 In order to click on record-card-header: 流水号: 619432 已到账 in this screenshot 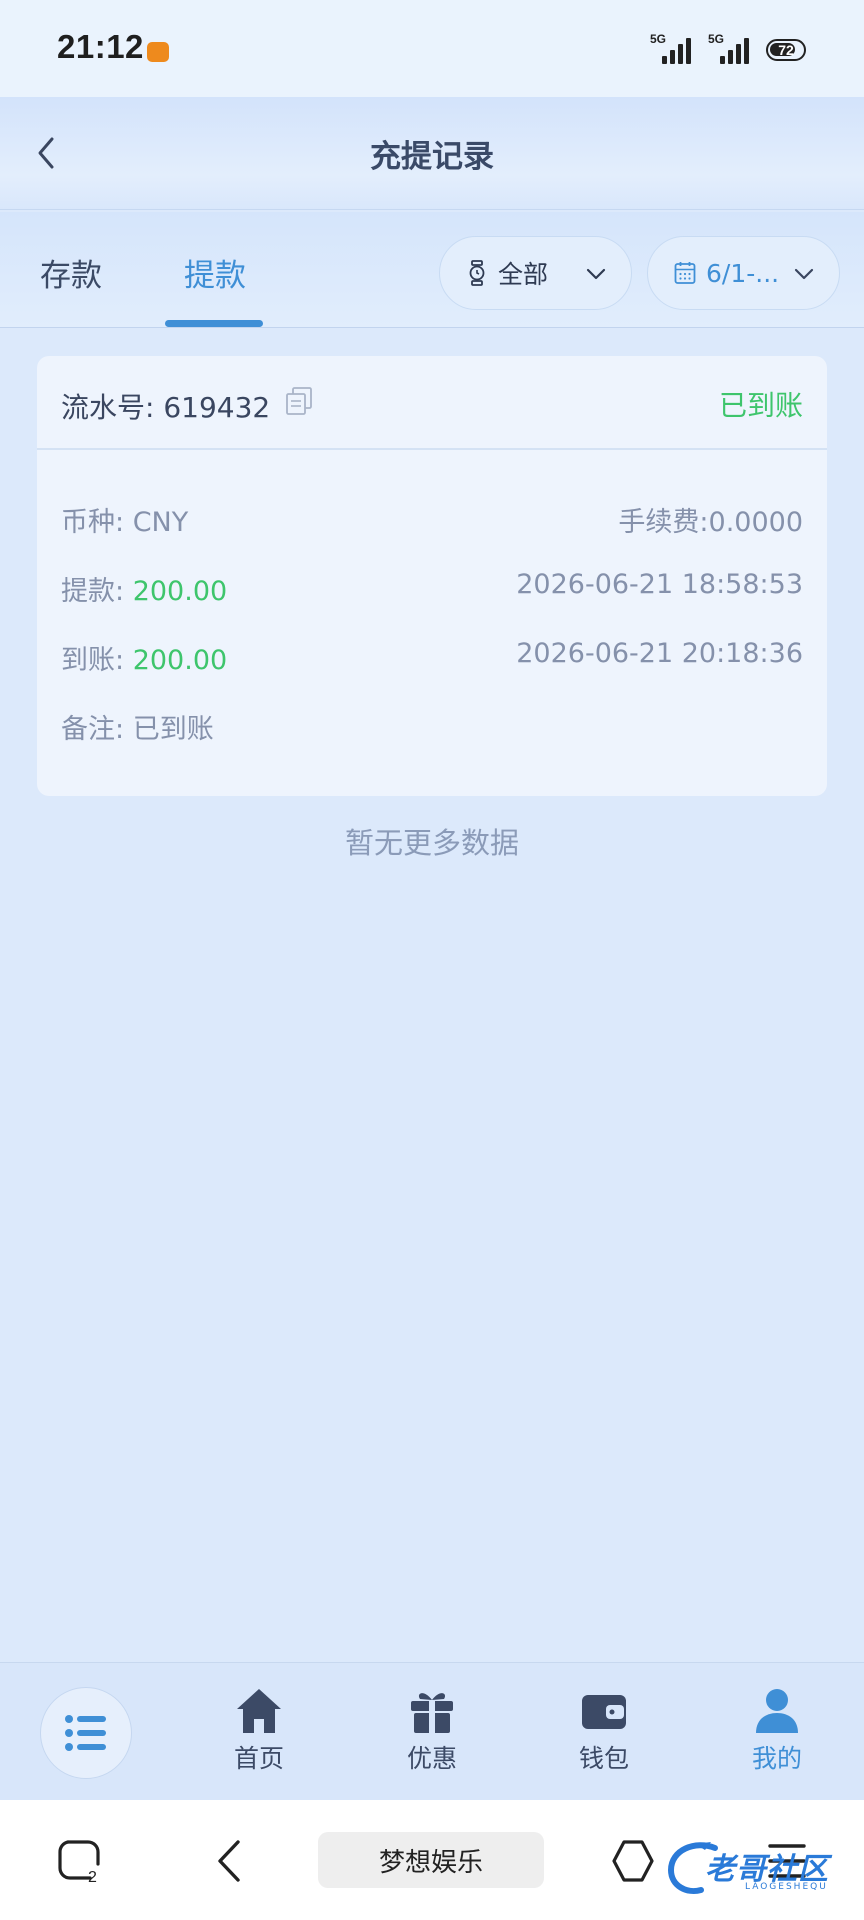, I will do `click(432, 403)`.